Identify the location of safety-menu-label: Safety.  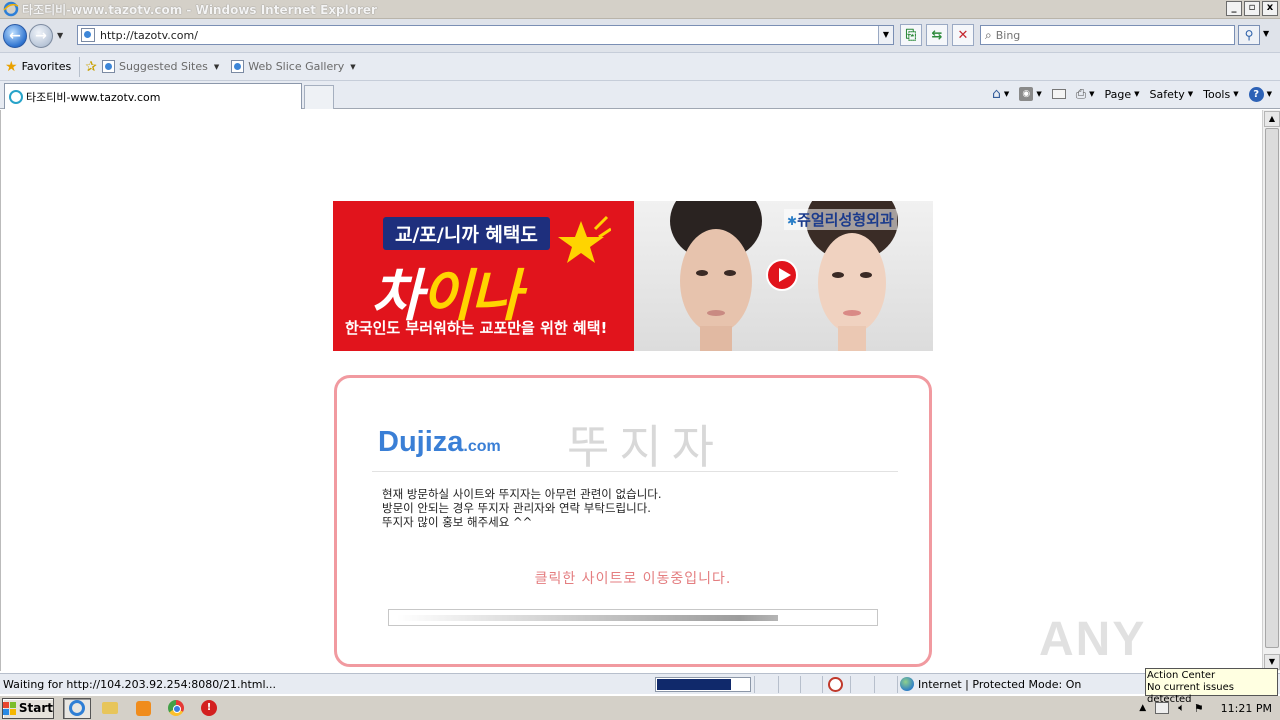
(1167, 94).